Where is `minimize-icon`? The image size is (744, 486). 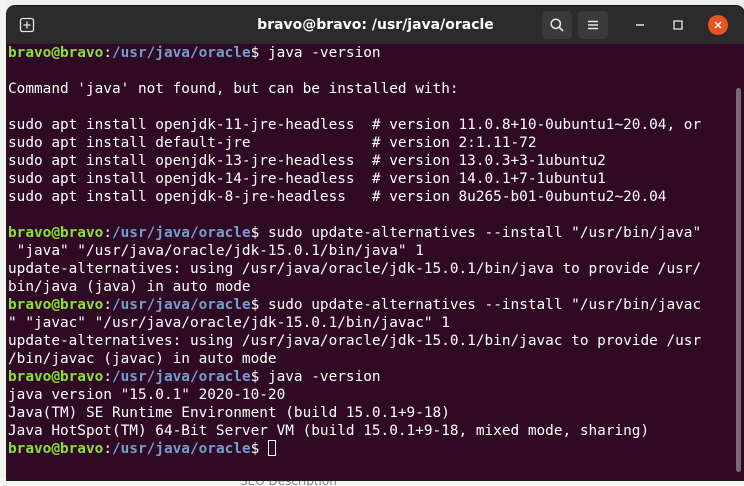 minimize-icon is located at coordinates (640, 25).